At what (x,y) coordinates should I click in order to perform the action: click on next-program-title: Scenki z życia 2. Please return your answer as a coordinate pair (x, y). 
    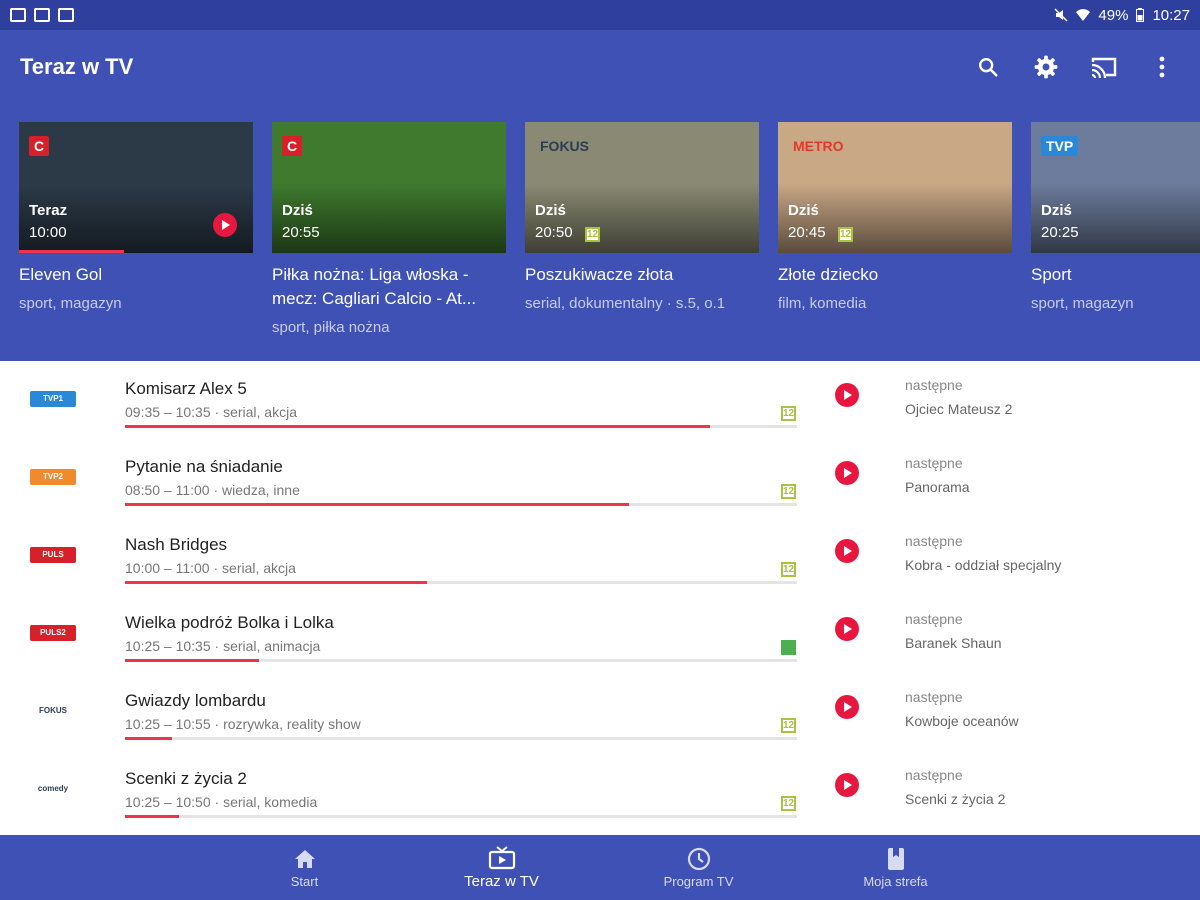
    Looking at the image, I should click on (955, 799).